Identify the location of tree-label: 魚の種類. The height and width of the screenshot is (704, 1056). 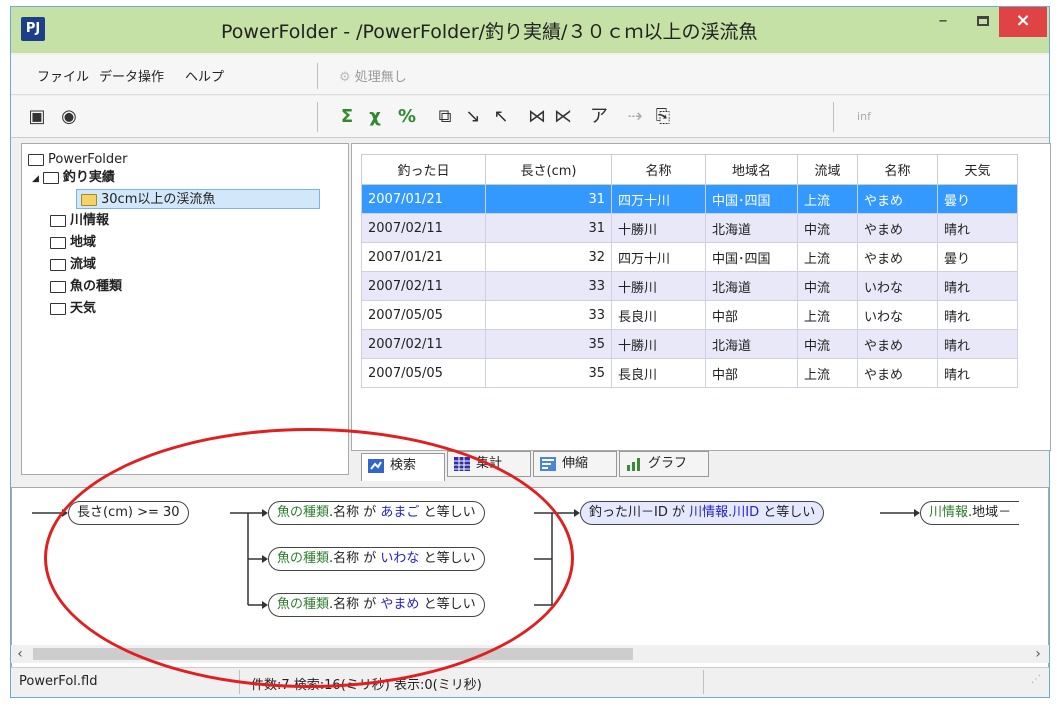
(96, 286).